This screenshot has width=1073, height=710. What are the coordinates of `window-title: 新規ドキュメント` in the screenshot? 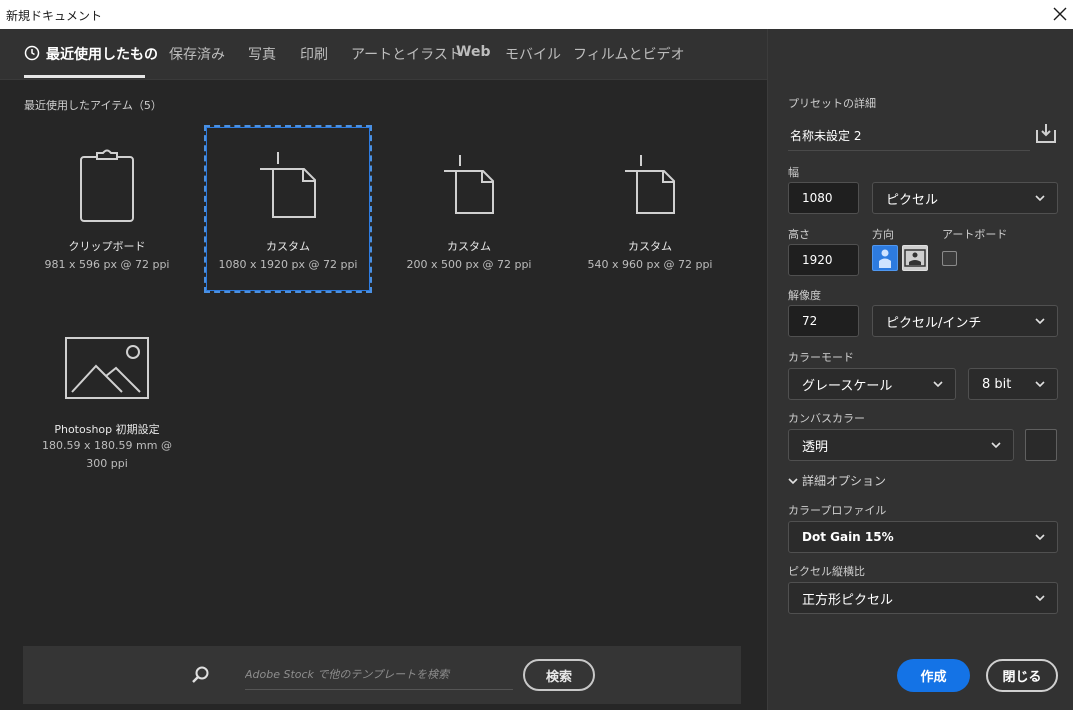 It's located at (54, 16).